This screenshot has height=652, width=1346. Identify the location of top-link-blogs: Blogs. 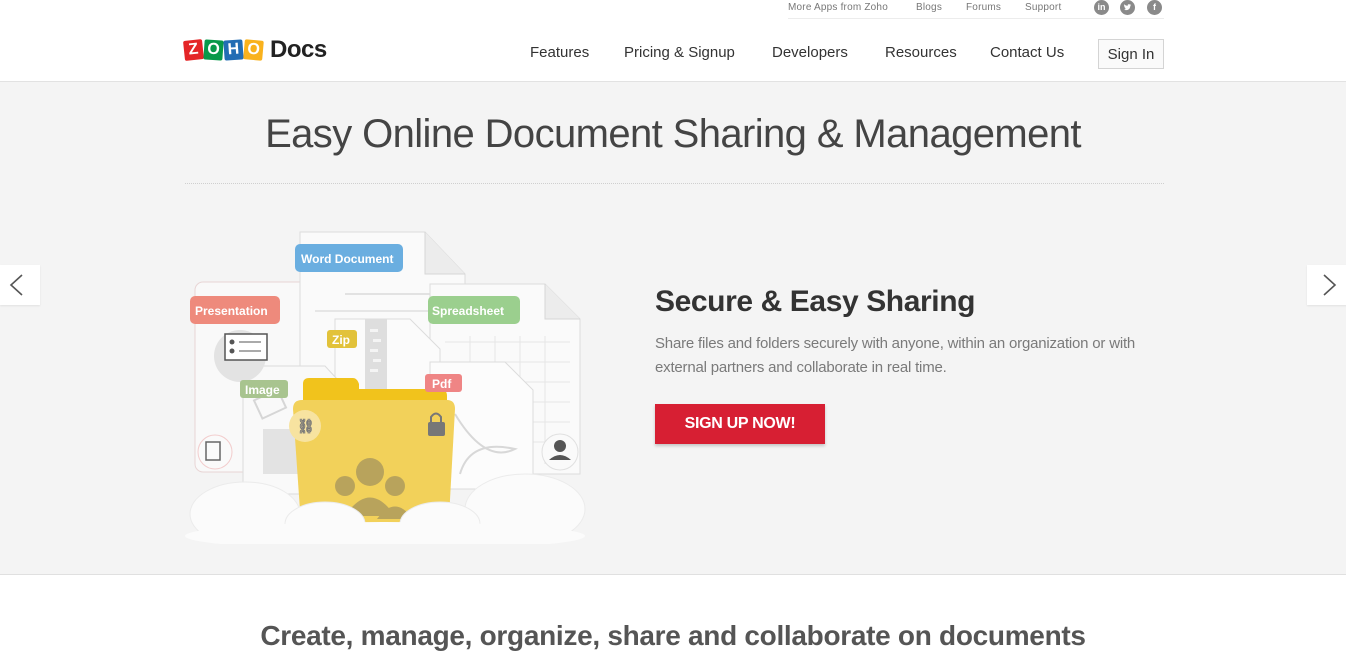
(929, 7).